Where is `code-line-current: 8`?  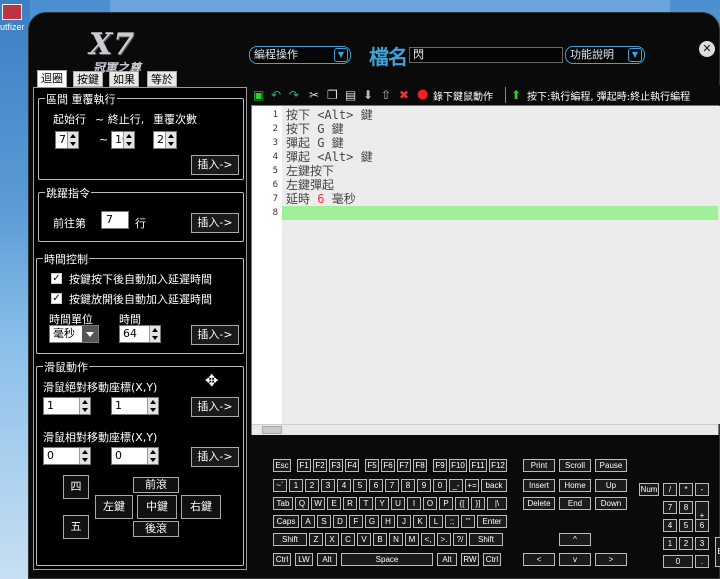
code-line-current: 8 is located at coordinates (486, 213).